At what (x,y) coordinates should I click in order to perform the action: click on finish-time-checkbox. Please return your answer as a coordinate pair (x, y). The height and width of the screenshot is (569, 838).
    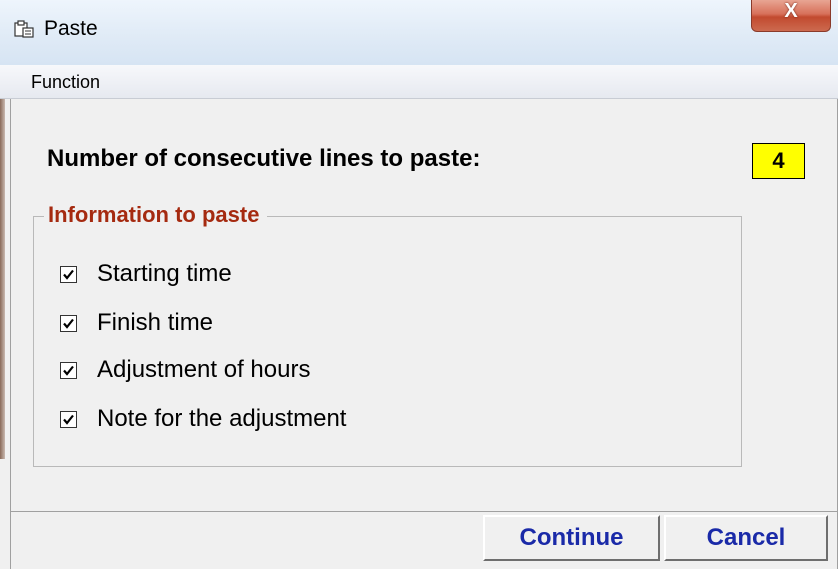
    Looking at the image, I should click on (68, 323).